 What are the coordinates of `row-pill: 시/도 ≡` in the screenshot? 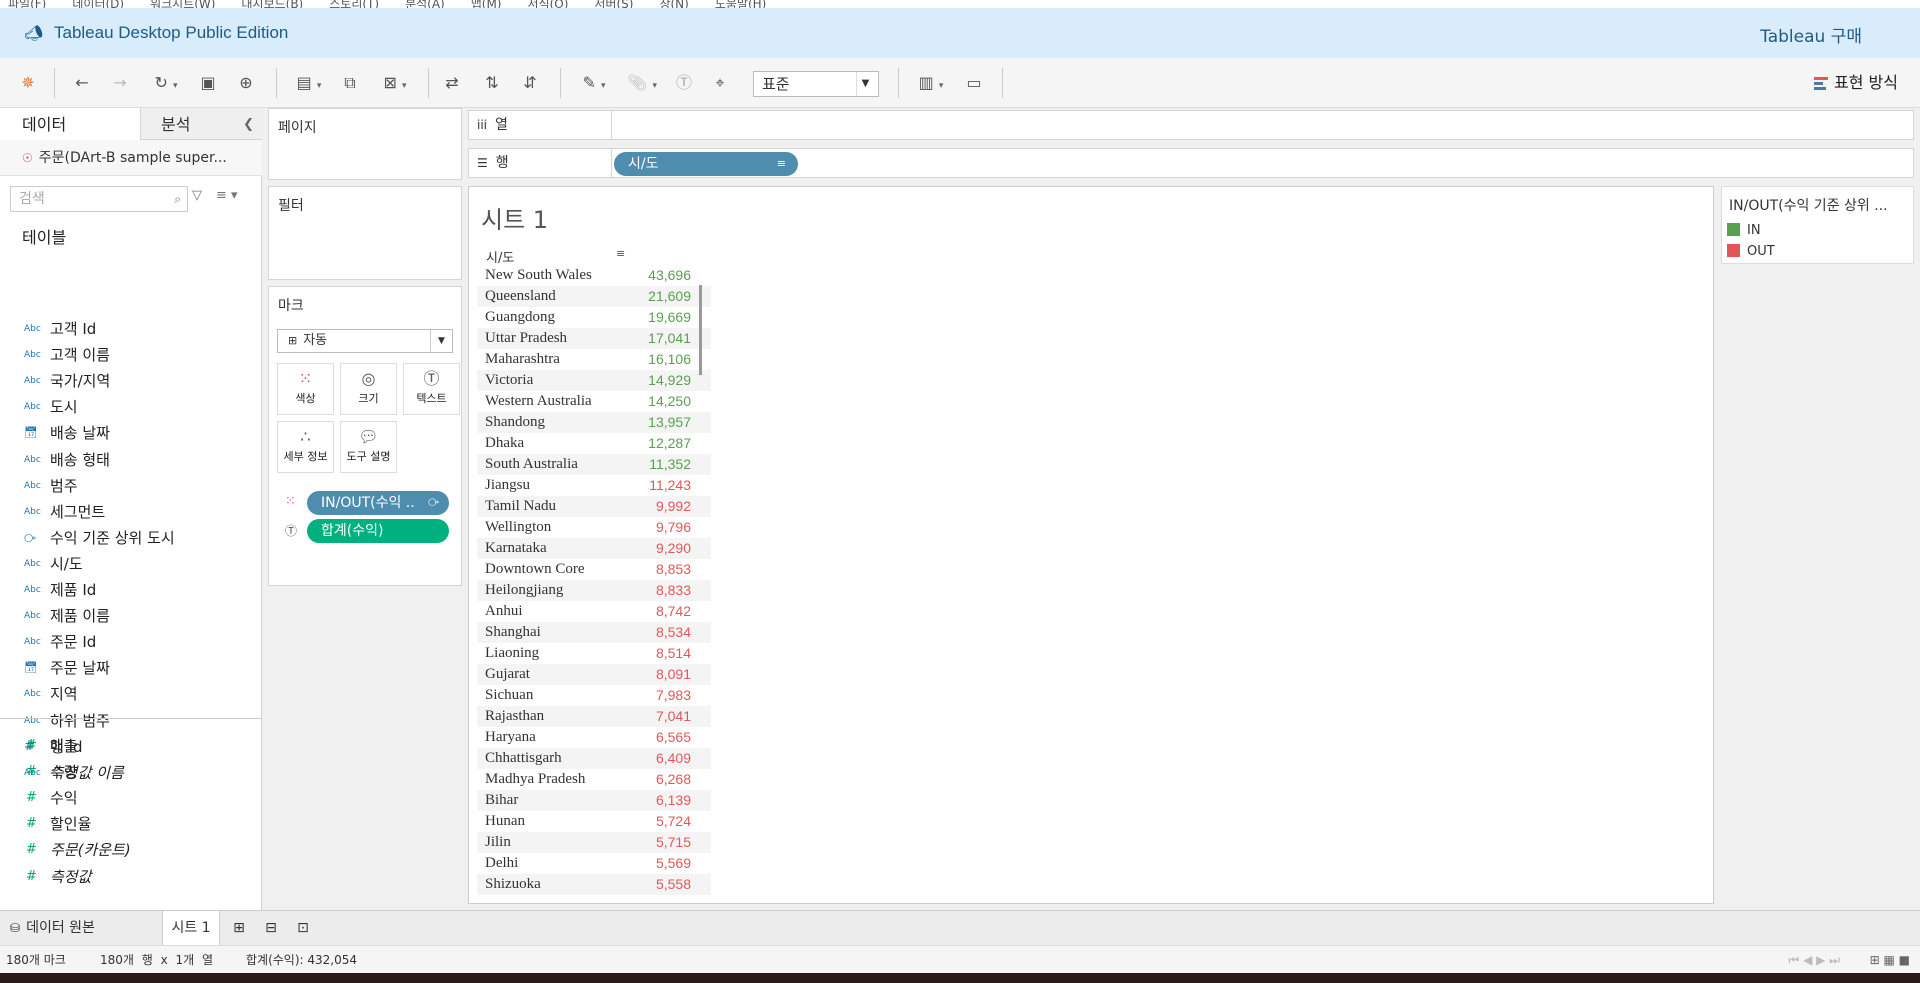 It's located at (706, 164).